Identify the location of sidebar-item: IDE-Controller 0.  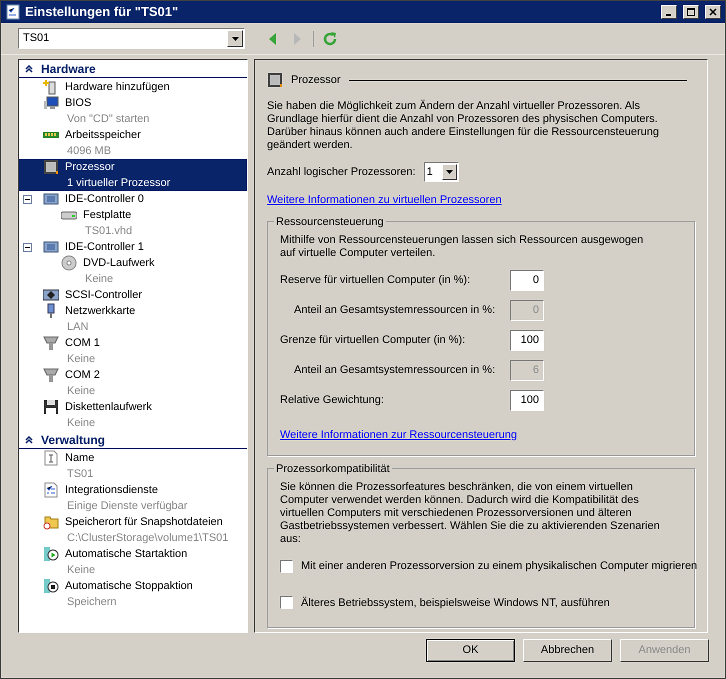
(133, 199).